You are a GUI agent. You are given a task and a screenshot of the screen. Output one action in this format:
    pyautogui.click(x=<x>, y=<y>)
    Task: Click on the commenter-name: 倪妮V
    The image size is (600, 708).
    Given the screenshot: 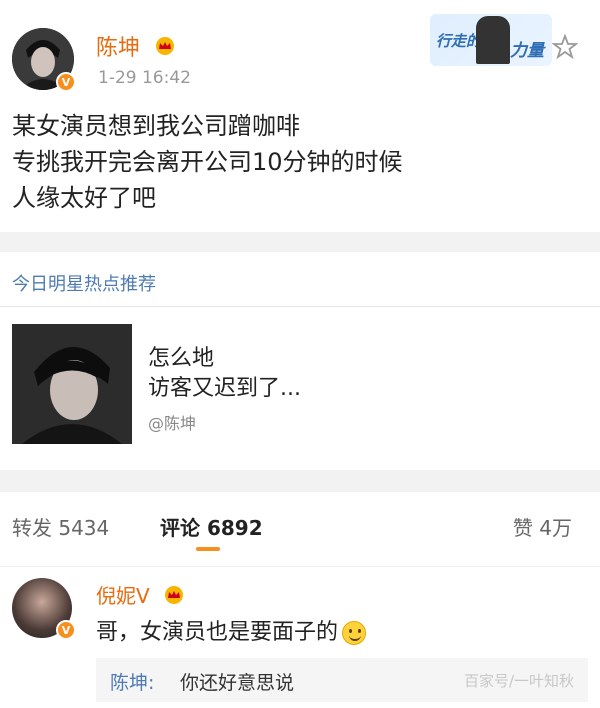 What is the action you would take?
    pyautogui.click(x=141, y=595)
    